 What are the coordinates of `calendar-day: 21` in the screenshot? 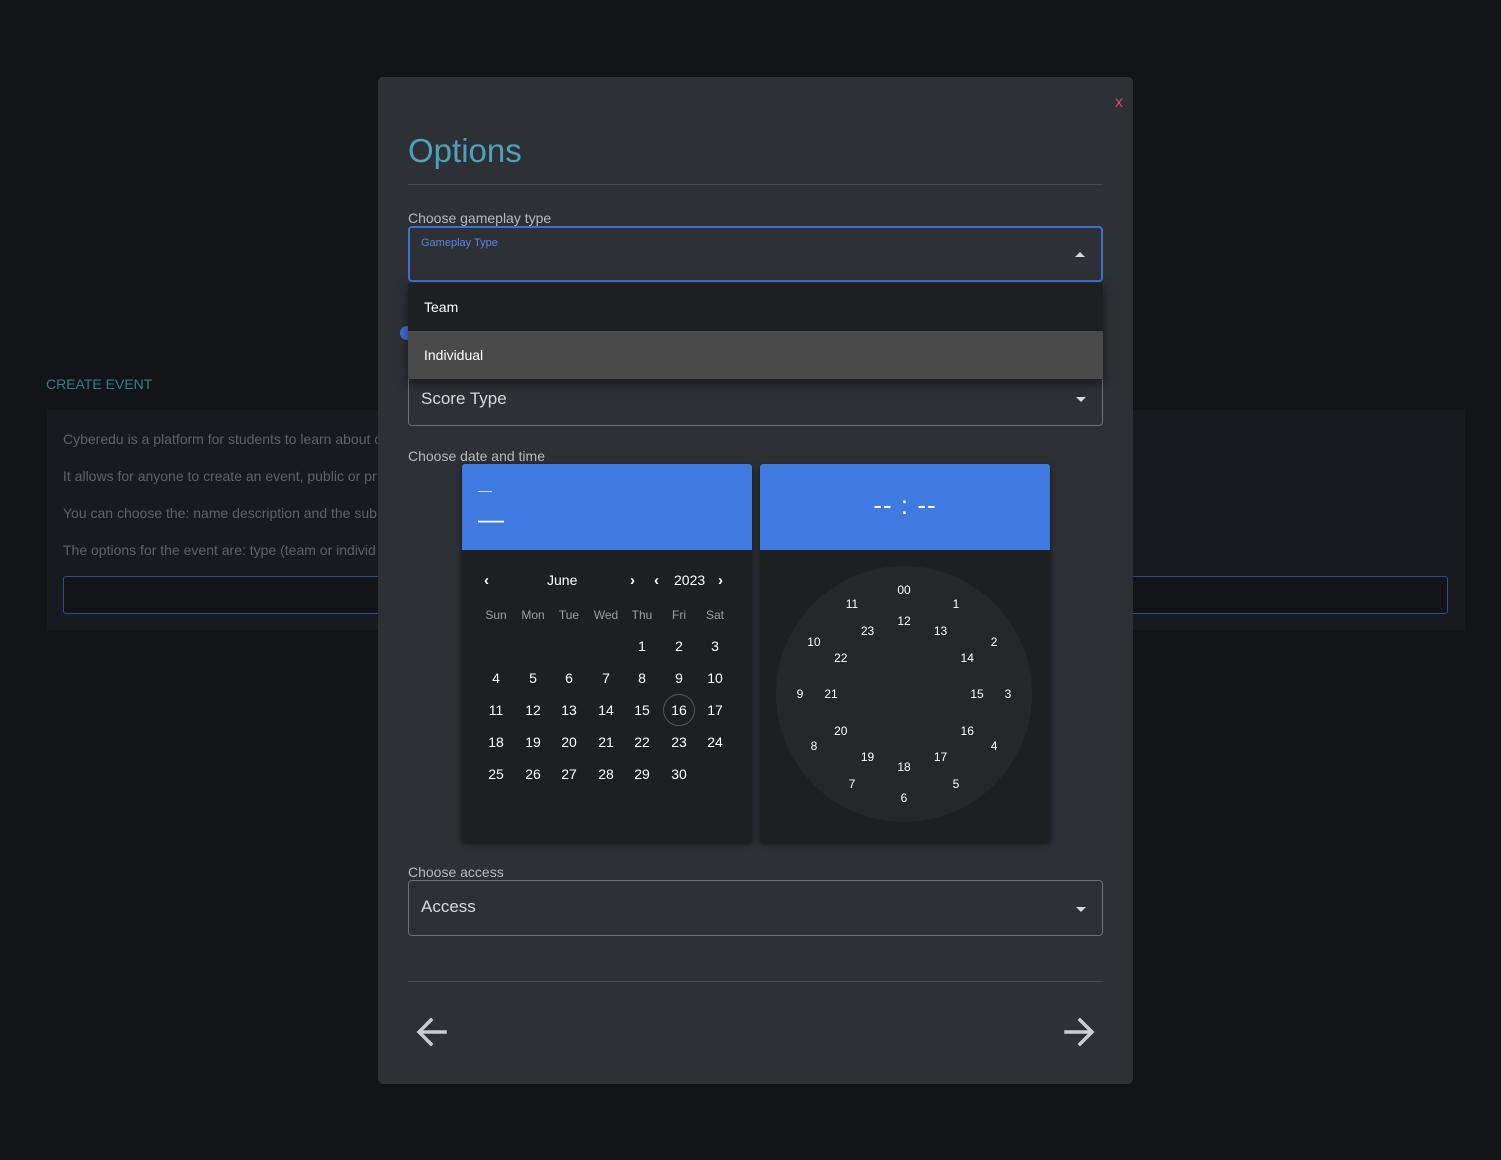 It's located at (606, 742).